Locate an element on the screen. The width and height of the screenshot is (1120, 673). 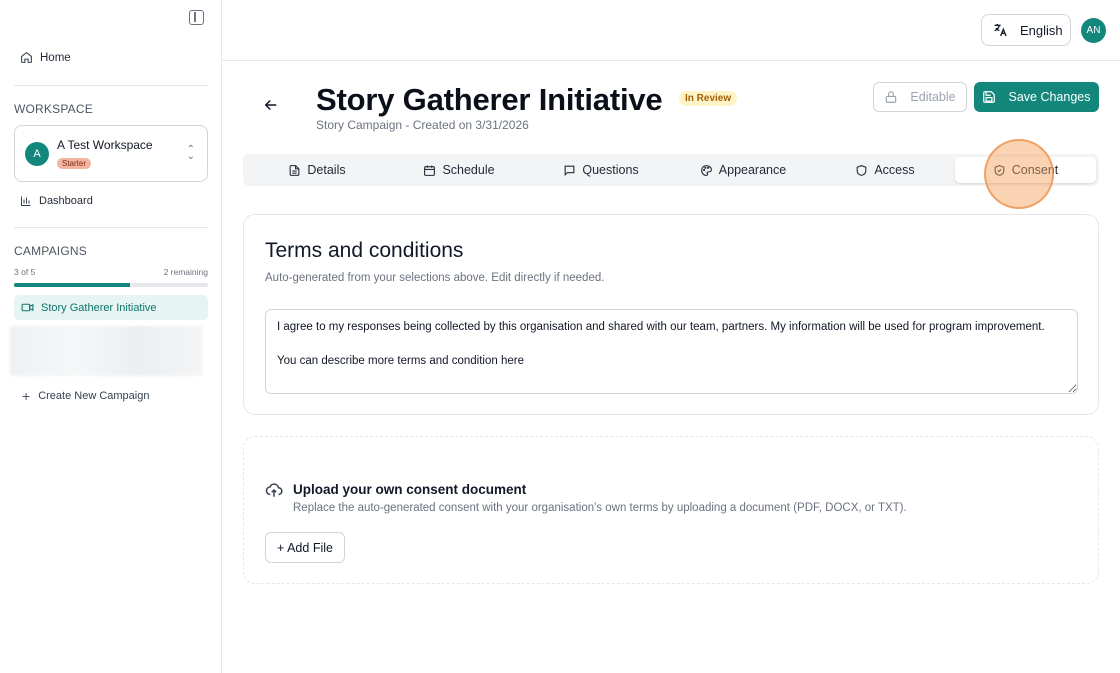
collapse-sidebar-icon is located at coordinates (196, 17).